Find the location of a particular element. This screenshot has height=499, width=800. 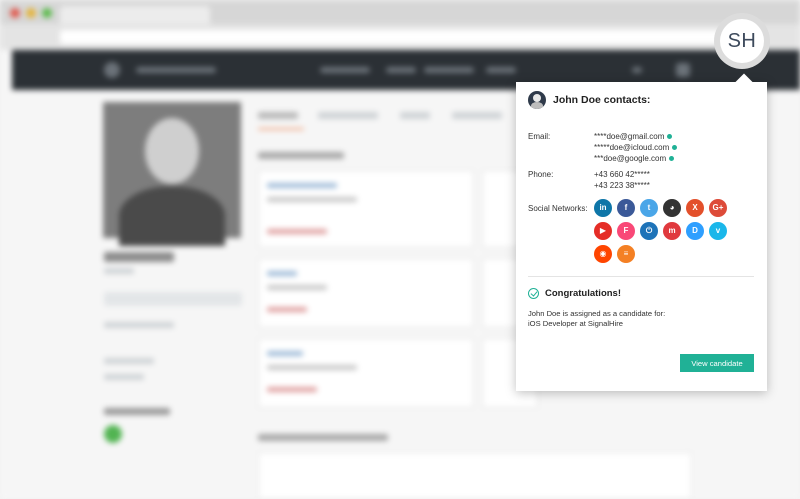

youtube-icon: ▶ is located at coordinates (603, 231).